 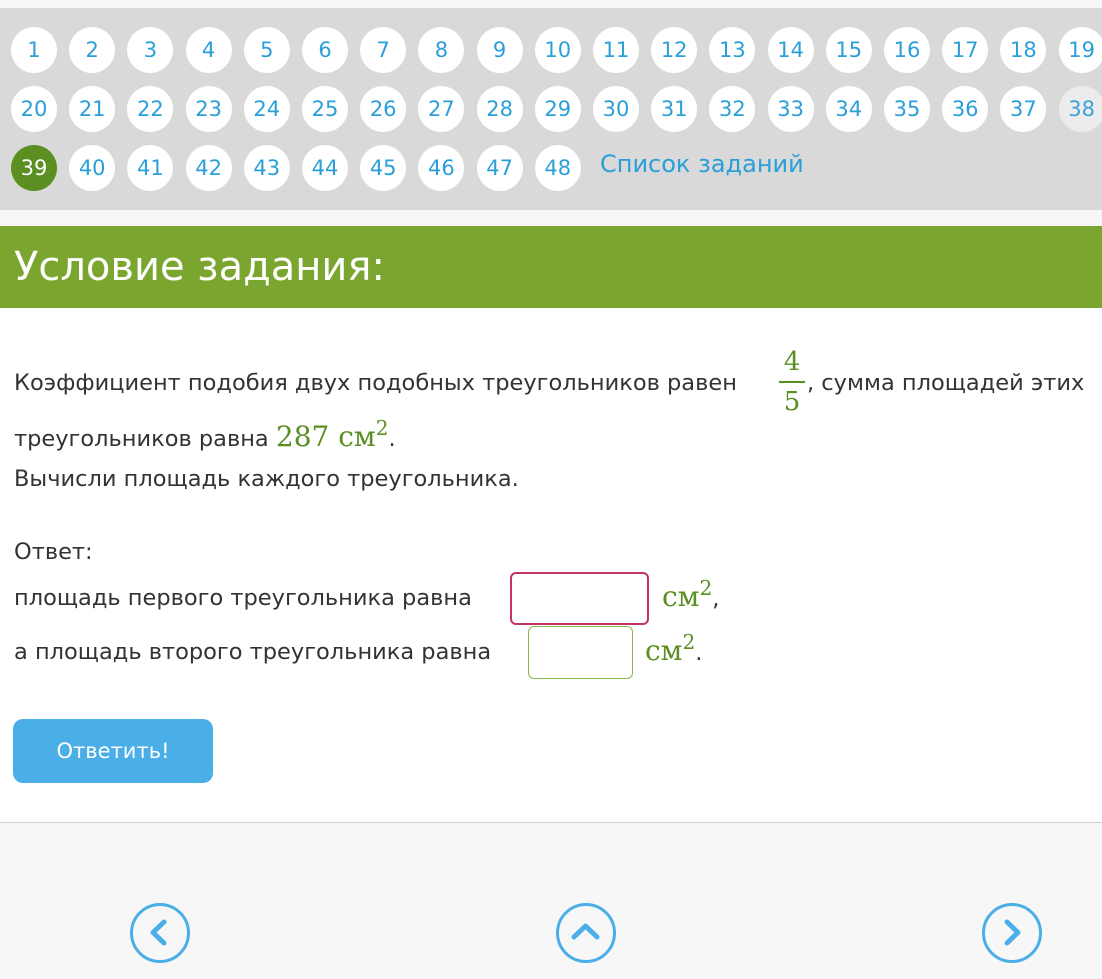 I want to click on chevron-right-icon, so click(x=1012, y=932).